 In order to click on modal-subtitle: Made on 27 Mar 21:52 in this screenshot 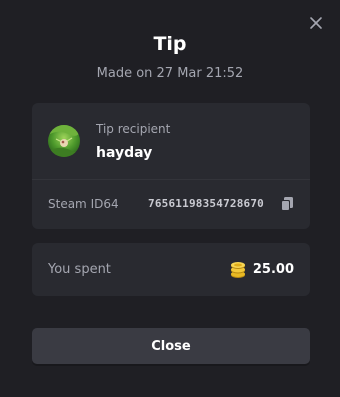, I will do `click(170, 73)`.